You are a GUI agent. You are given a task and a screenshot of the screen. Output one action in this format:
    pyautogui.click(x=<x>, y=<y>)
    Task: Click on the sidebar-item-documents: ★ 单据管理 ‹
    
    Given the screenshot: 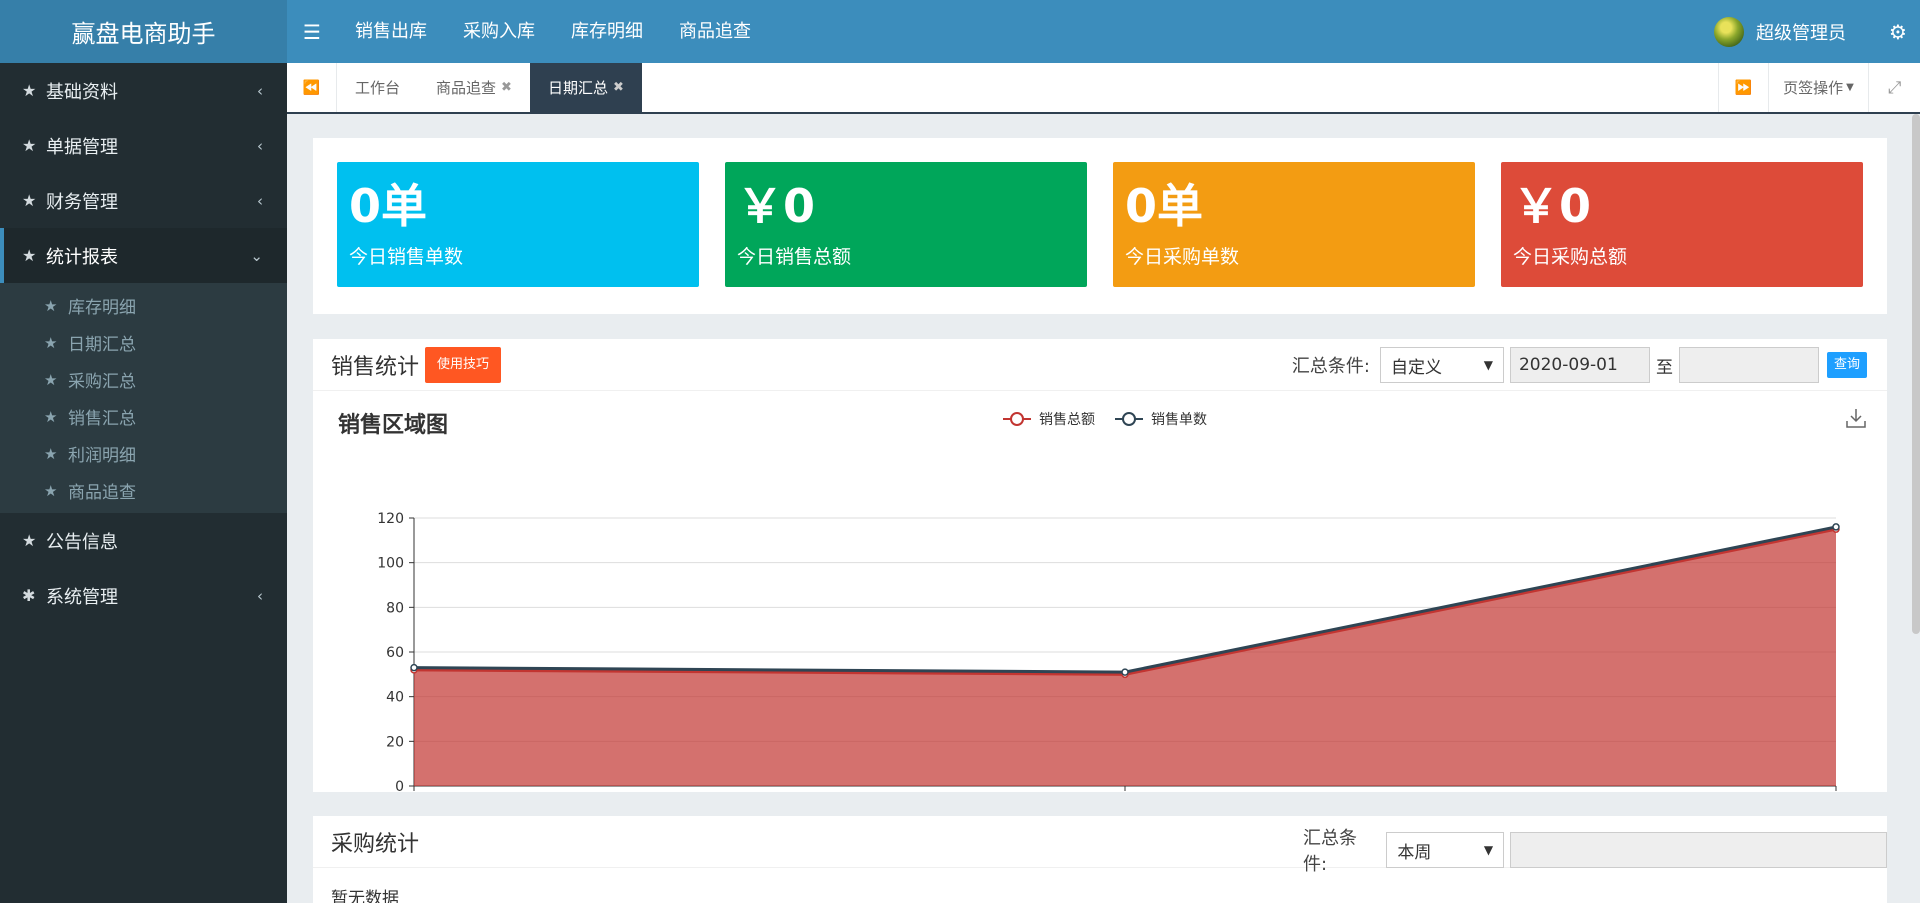 What is the action you would take?
    pyautogui.click(x=143, y=145)
    